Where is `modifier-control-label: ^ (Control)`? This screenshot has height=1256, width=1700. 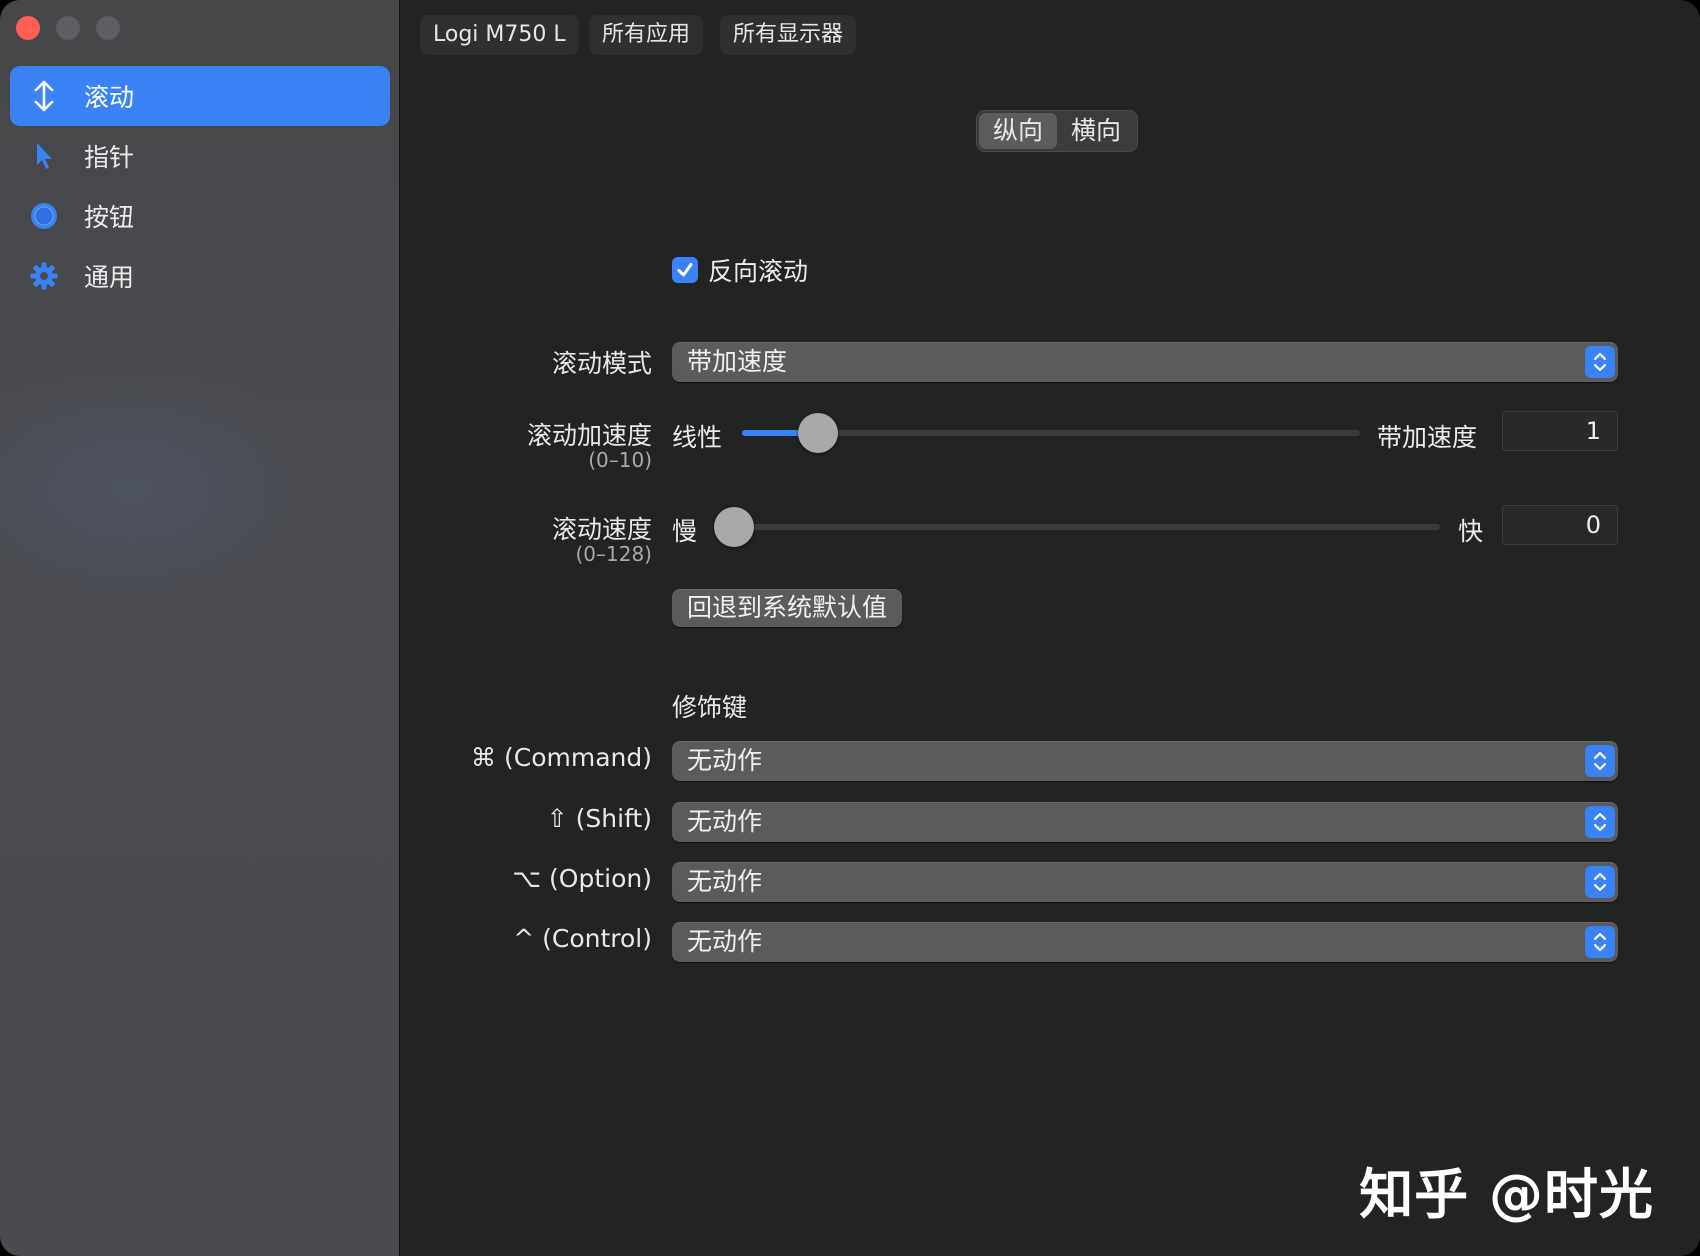 modifier-control-label: ^ (Control) is located at coordinates (582, 938).